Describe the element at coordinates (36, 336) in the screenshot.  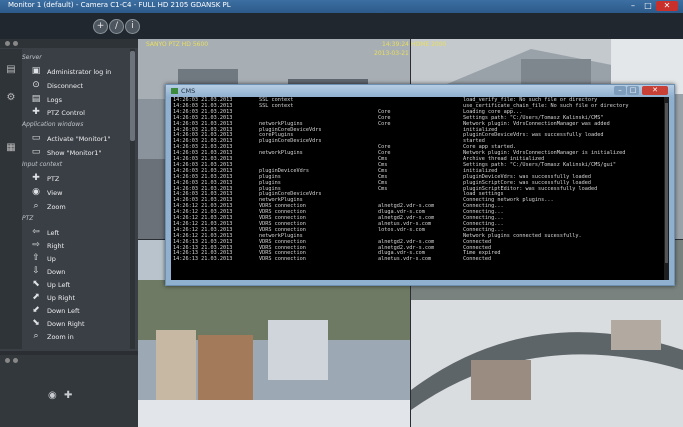
I see `zoom-in-icon: ⌕` at that location.